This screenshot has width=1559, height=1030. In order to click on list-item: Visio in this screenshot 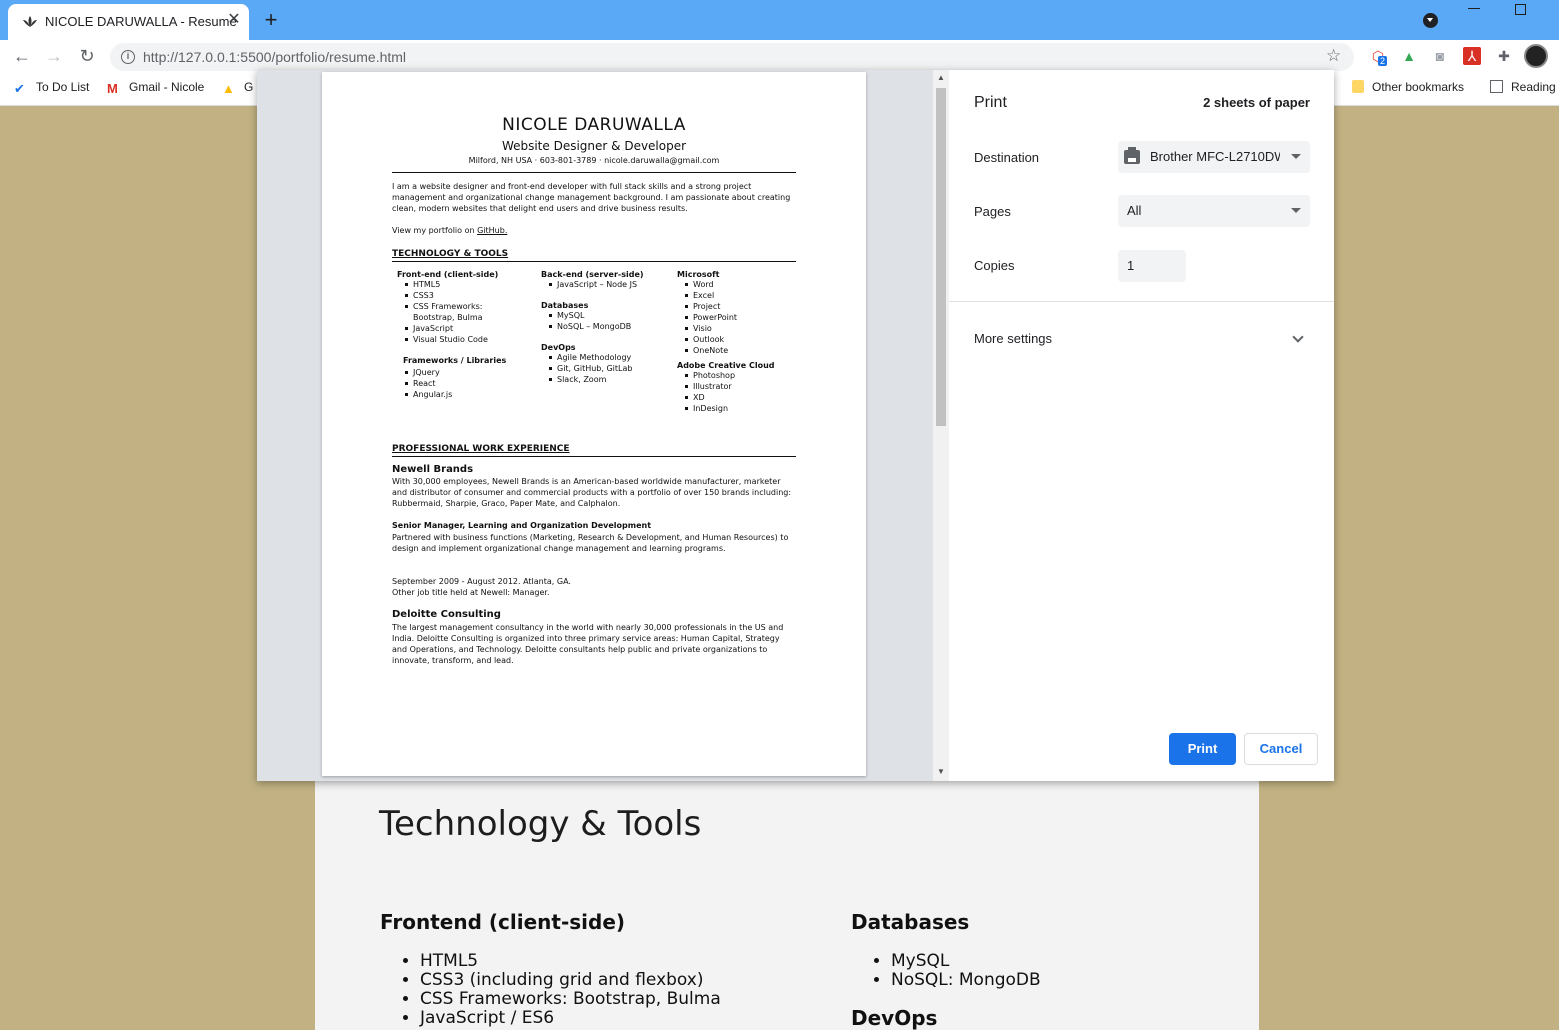, I will do `click(730, 328)`.